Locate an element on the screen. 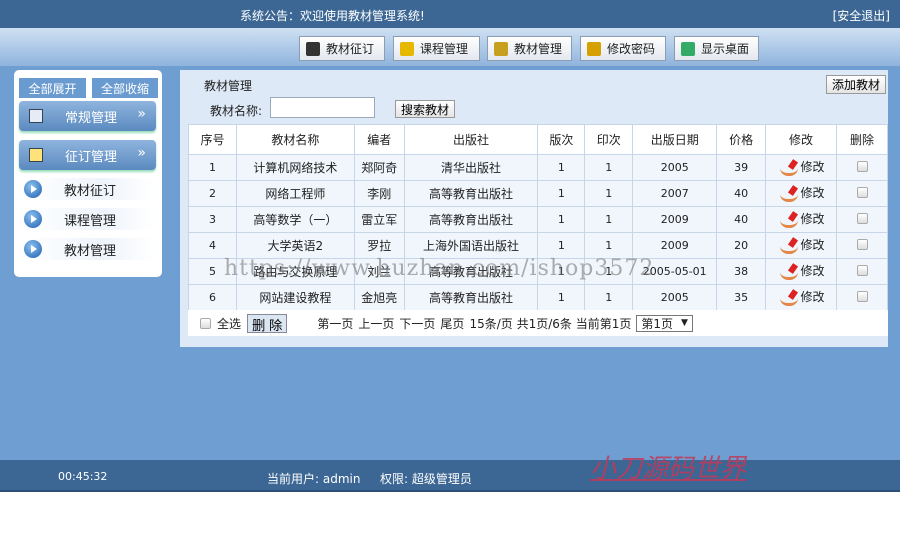 This screenshot has height=535, width=900. table-cell: 2005-05-01 is located at coordinates (675, 271).